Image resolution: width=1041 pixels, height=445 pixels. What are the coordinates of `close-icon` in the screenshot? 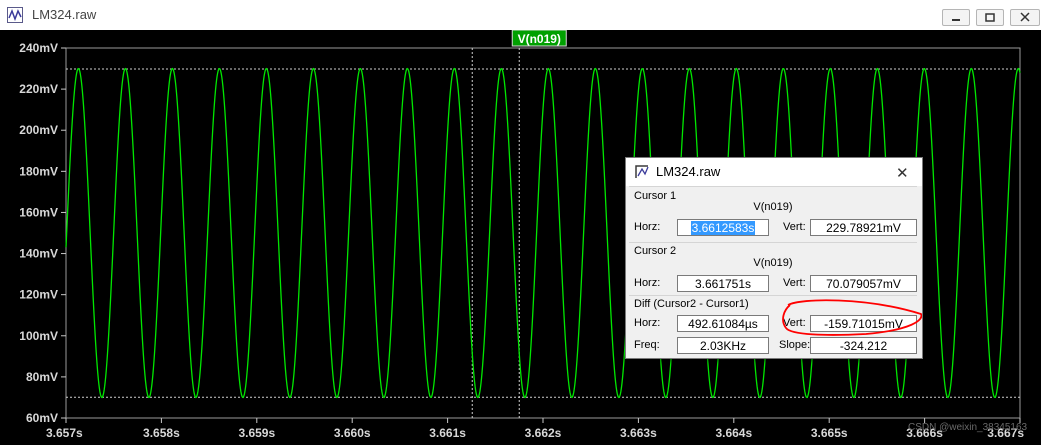 It's located at (1025, 17).